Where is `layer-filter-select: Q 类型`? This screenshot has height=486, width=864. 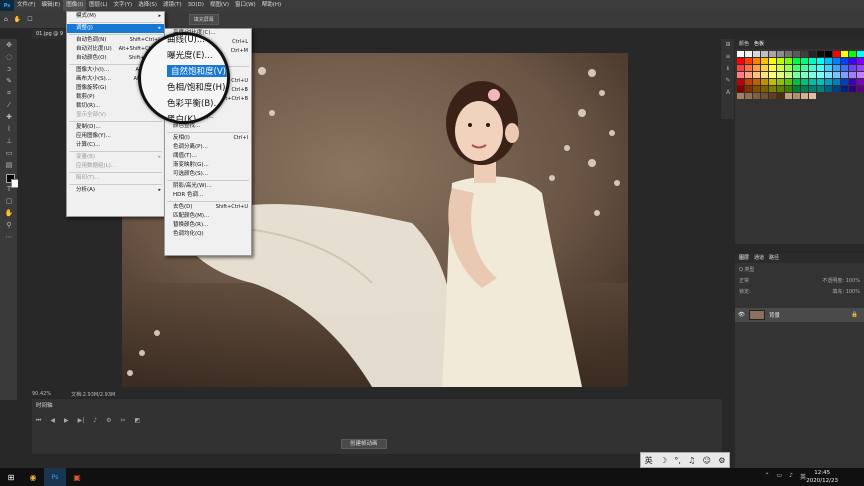
layer-filter-select: Q 类型 is located at coordinates (747, 269).